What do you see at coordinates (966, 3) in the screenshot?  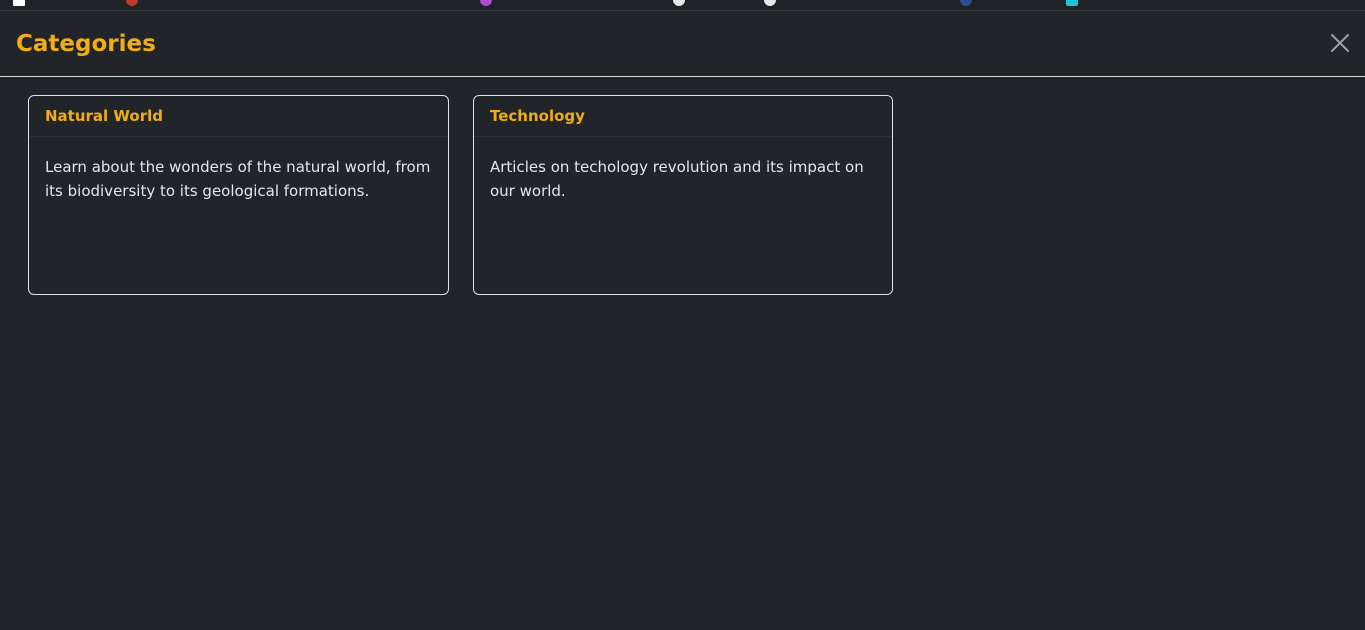 I see `bookmark-favicon-blue` at bounding box center [966, 3].